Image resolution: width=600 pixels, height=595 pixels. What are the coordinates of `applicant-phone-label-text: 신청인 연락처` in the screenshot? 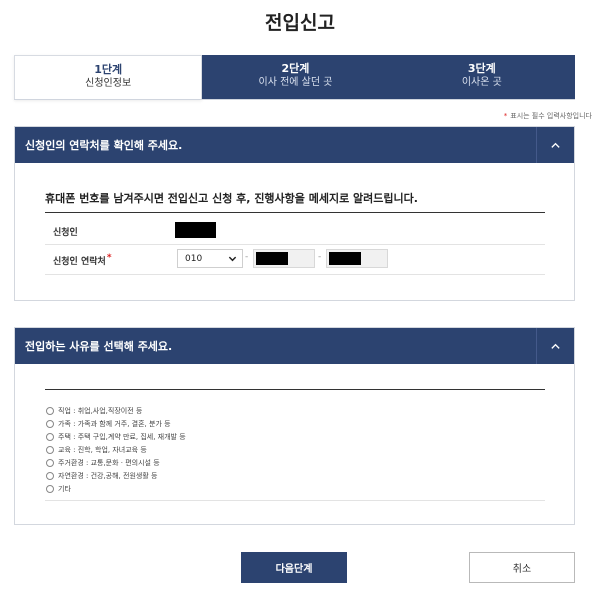 It's located at (79, 262).